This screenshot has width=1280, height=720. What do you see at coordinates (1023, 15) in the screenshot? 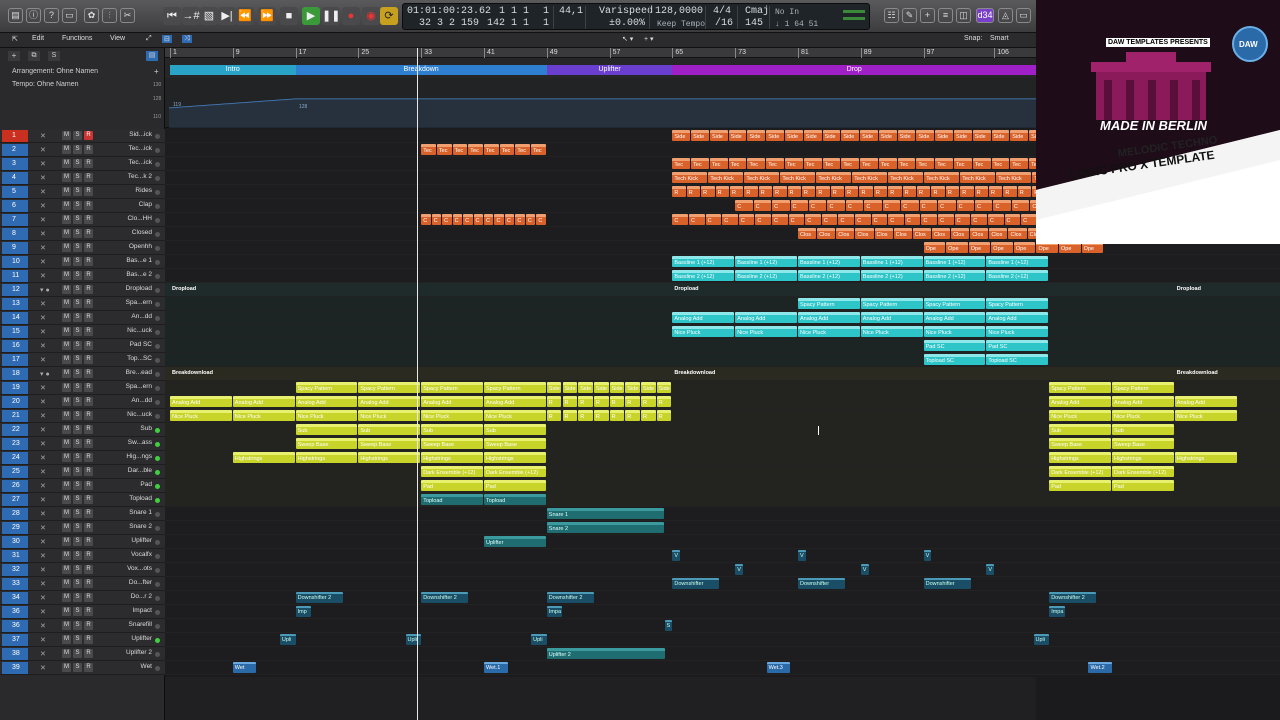
I see `media-icon: ▭` at bounding box center [1023, 15].